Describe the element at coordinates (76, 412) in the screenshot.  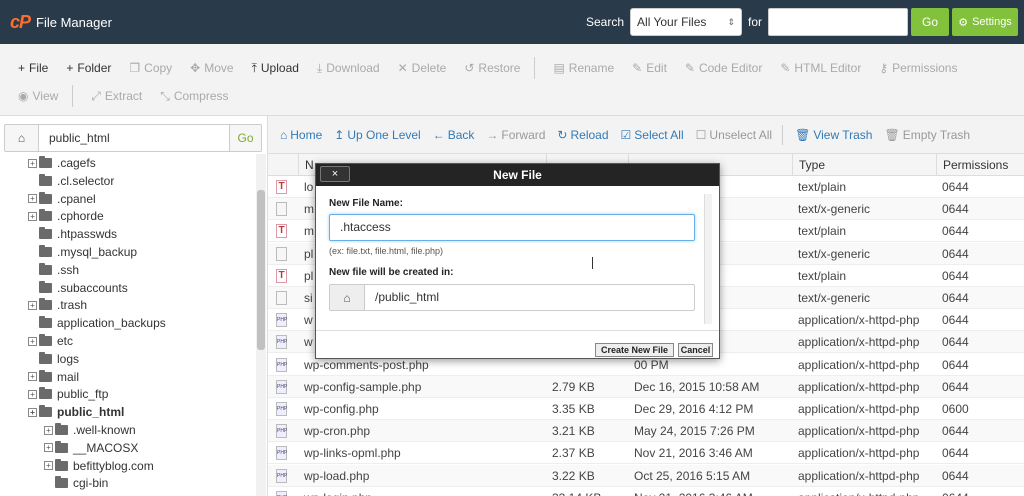
I see `tree-item: + public_html` at that location.